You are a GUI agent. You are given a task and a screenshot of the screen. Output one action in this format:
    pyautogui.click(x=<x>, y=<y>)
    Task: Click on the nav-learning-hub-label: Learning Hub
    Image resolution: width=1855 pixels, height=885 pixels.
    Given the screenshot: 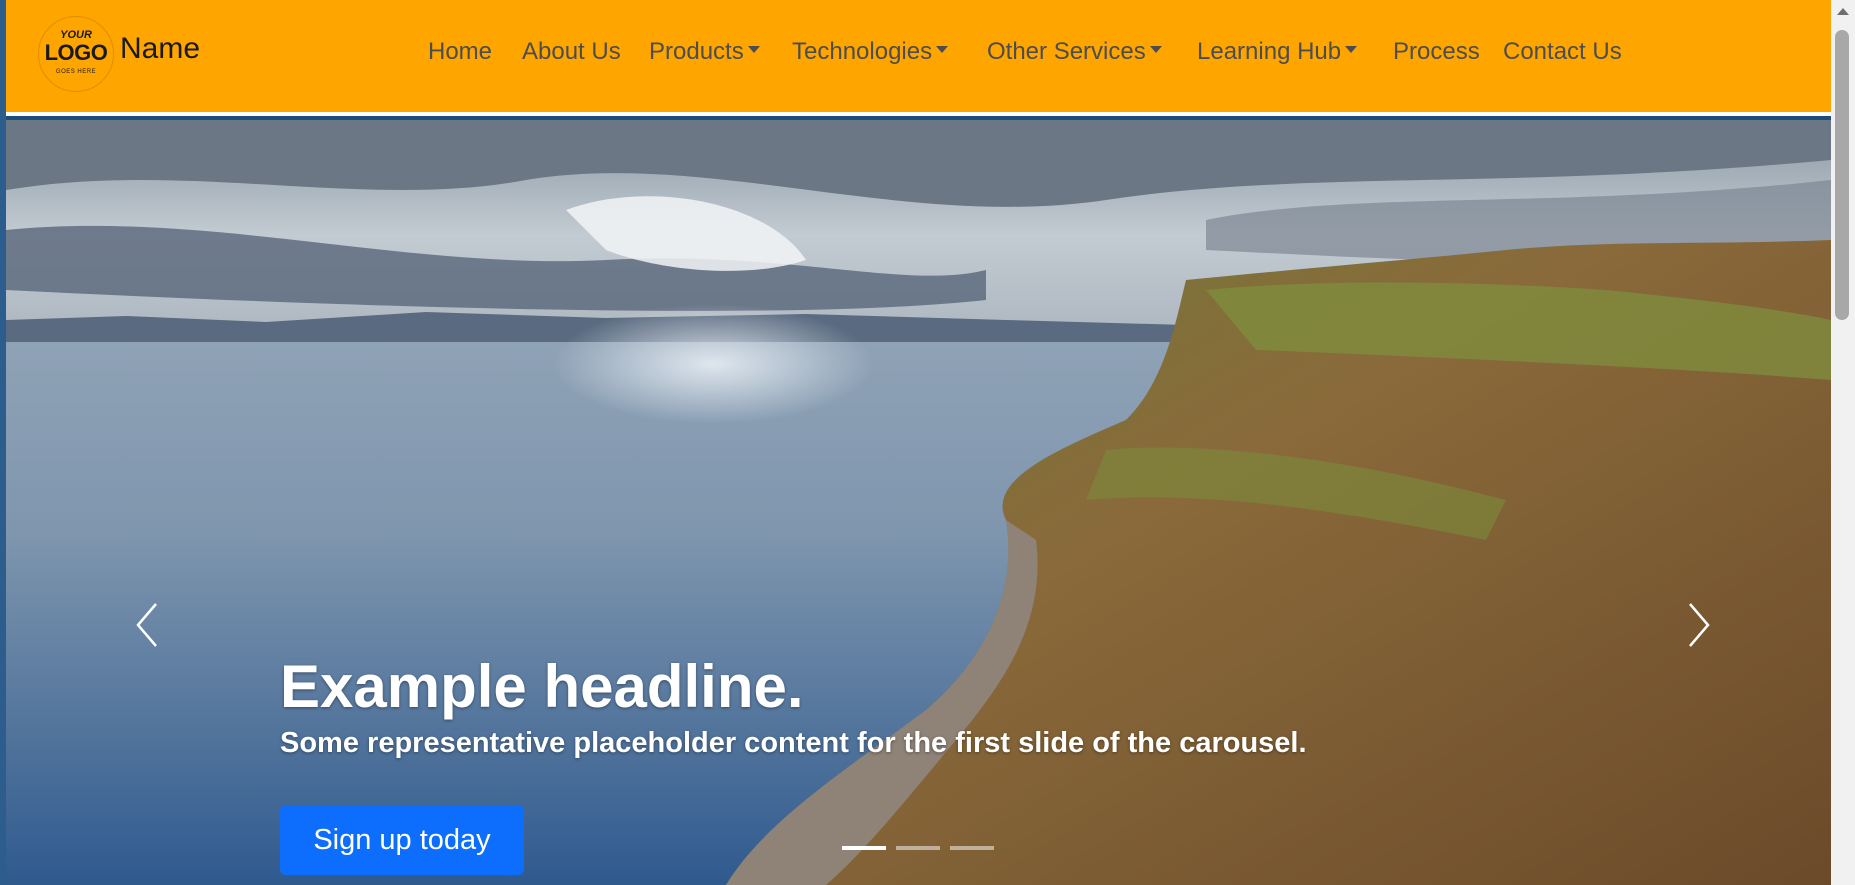 What is the action you would take?
    pyautogui.click(x=1269, y=51)
    